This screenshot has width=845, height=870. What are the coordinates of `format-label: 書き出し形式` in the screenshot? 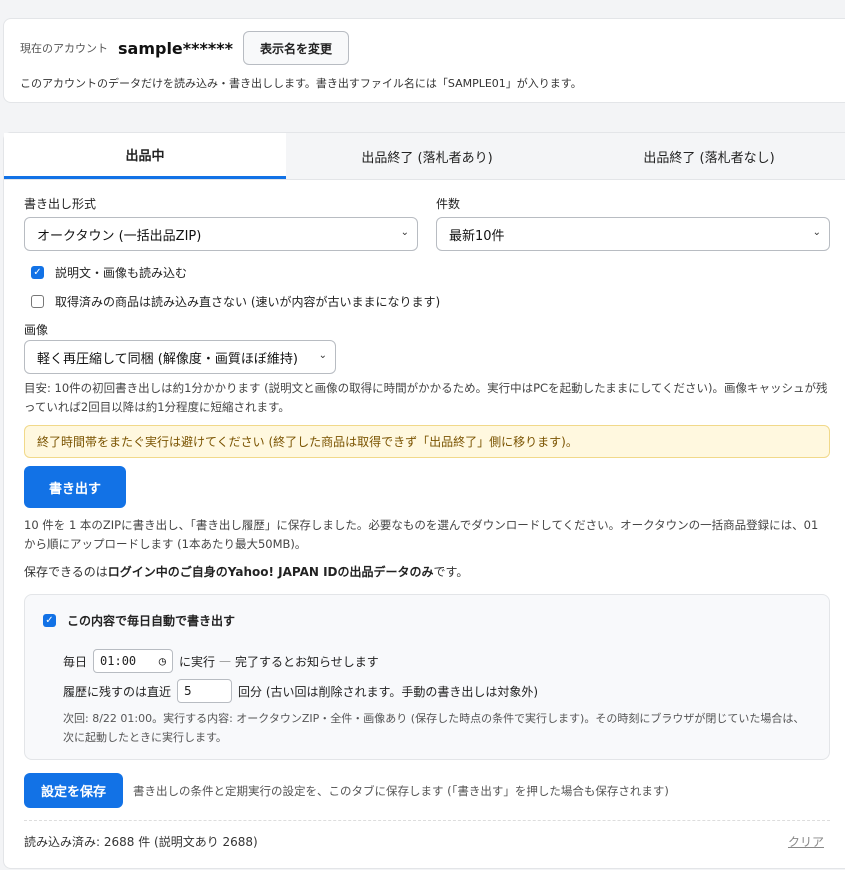 It's located at (60, 204).